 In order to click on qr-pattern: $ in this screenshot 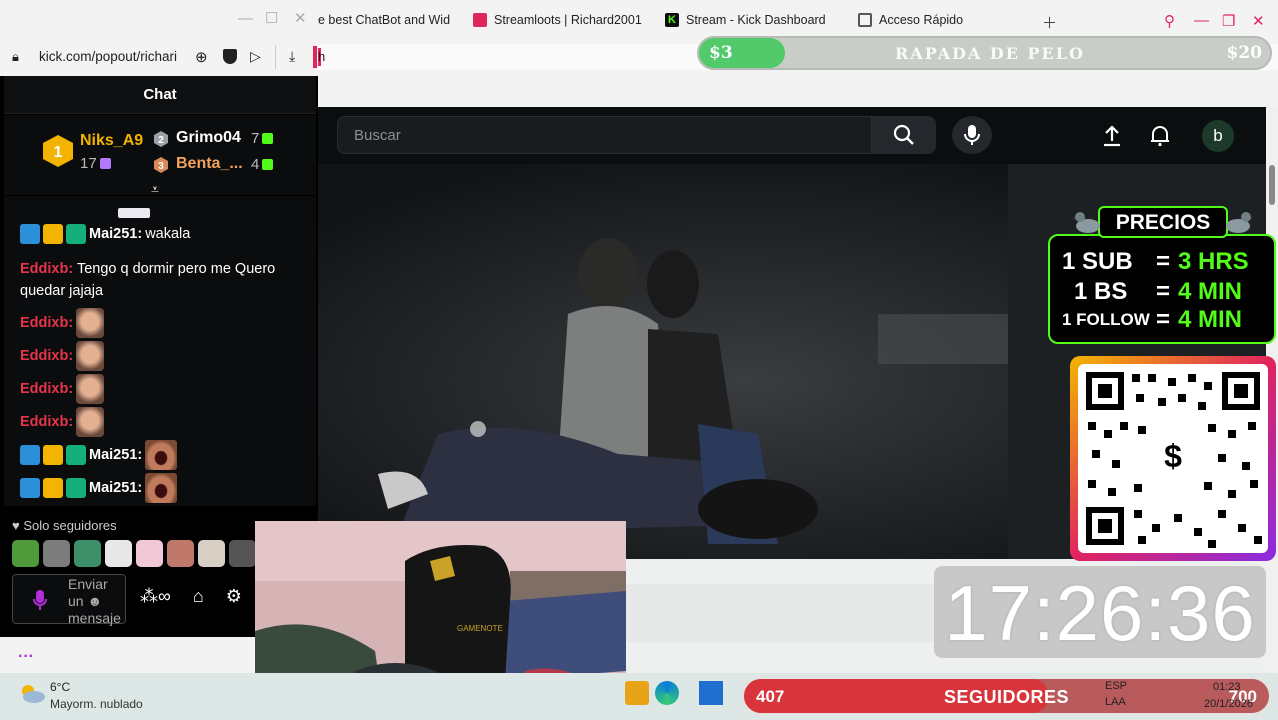, I will do `click(1174, 460)`.